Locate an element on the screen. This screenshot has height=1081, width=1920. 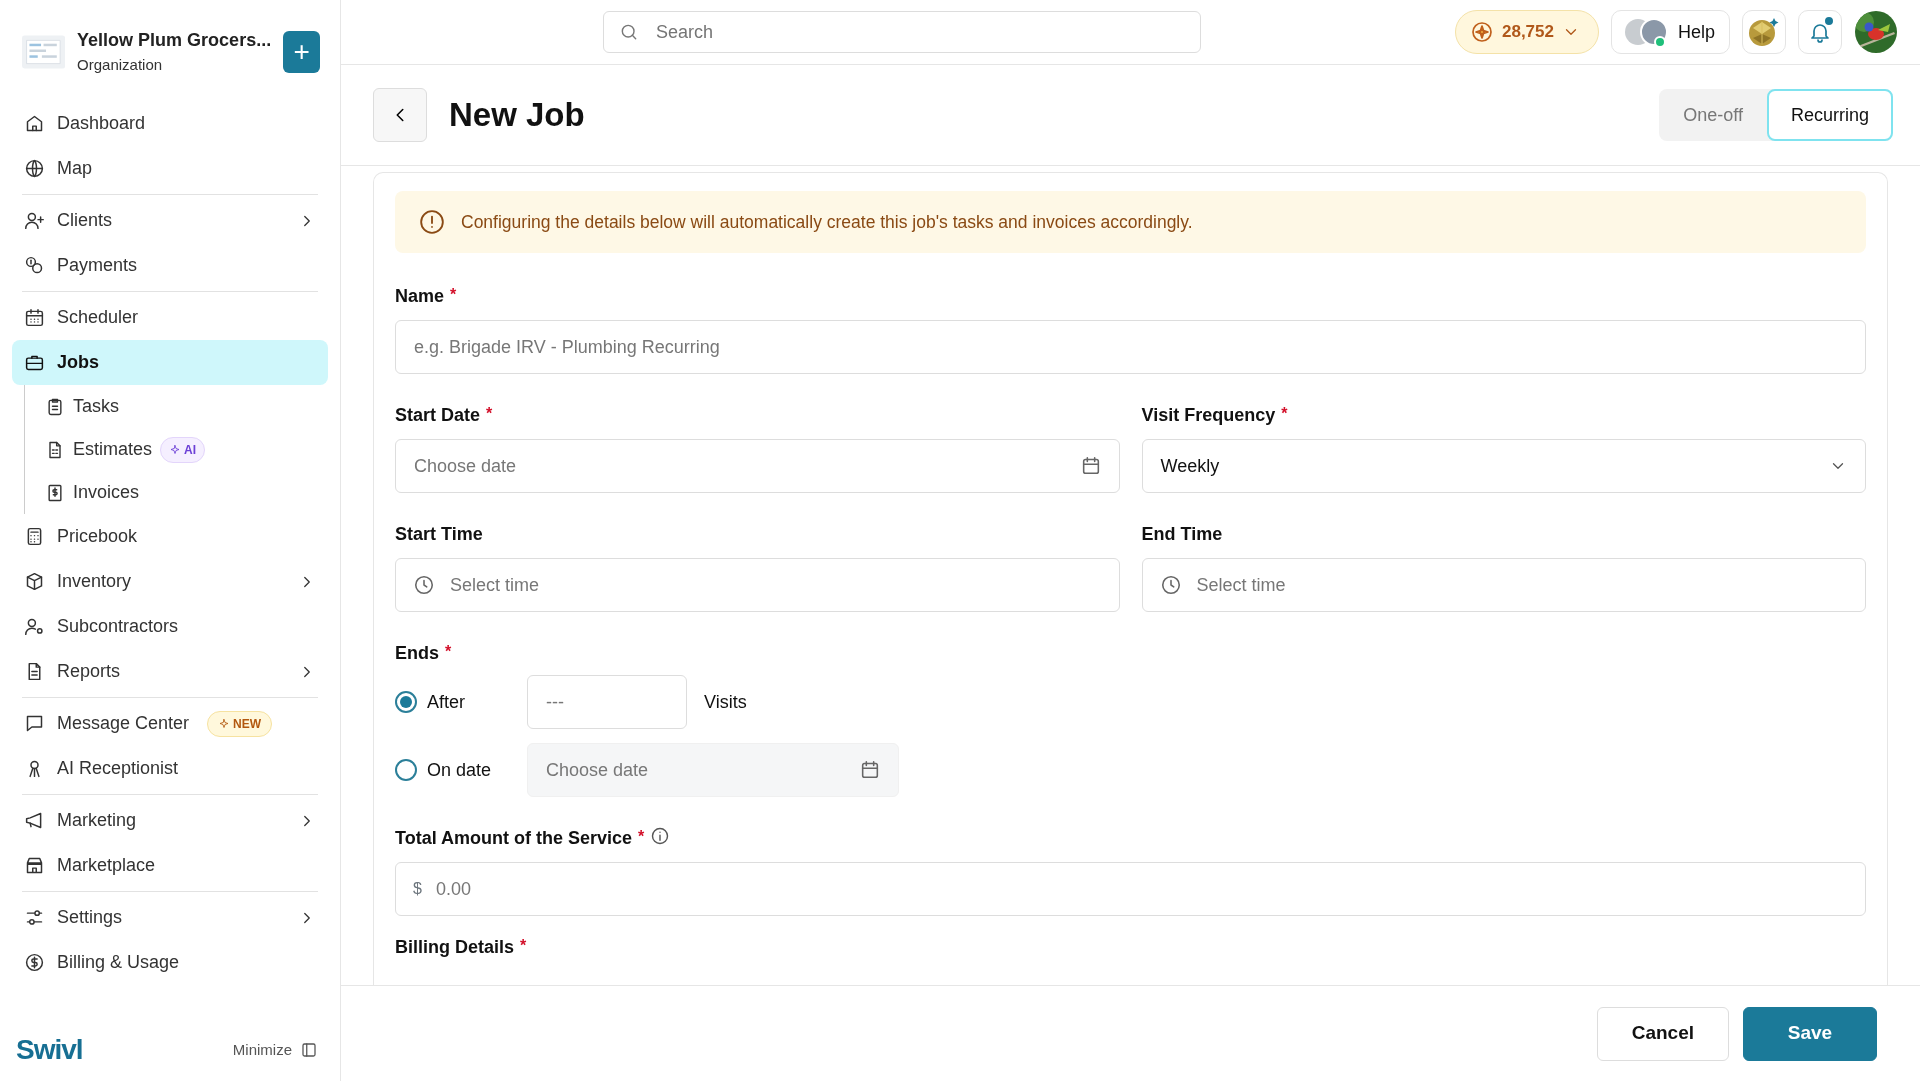
field-label: Name is located at coordinates (420, 296).